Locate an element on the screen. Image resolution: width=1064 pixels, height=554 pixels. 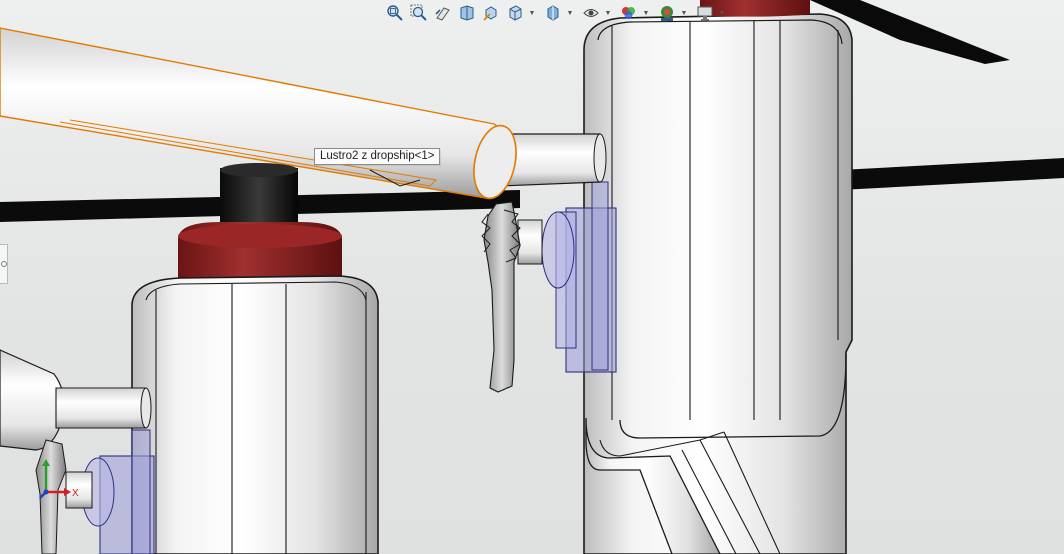
scene-dropdown: ▼ is located at coordinates (684, 13).